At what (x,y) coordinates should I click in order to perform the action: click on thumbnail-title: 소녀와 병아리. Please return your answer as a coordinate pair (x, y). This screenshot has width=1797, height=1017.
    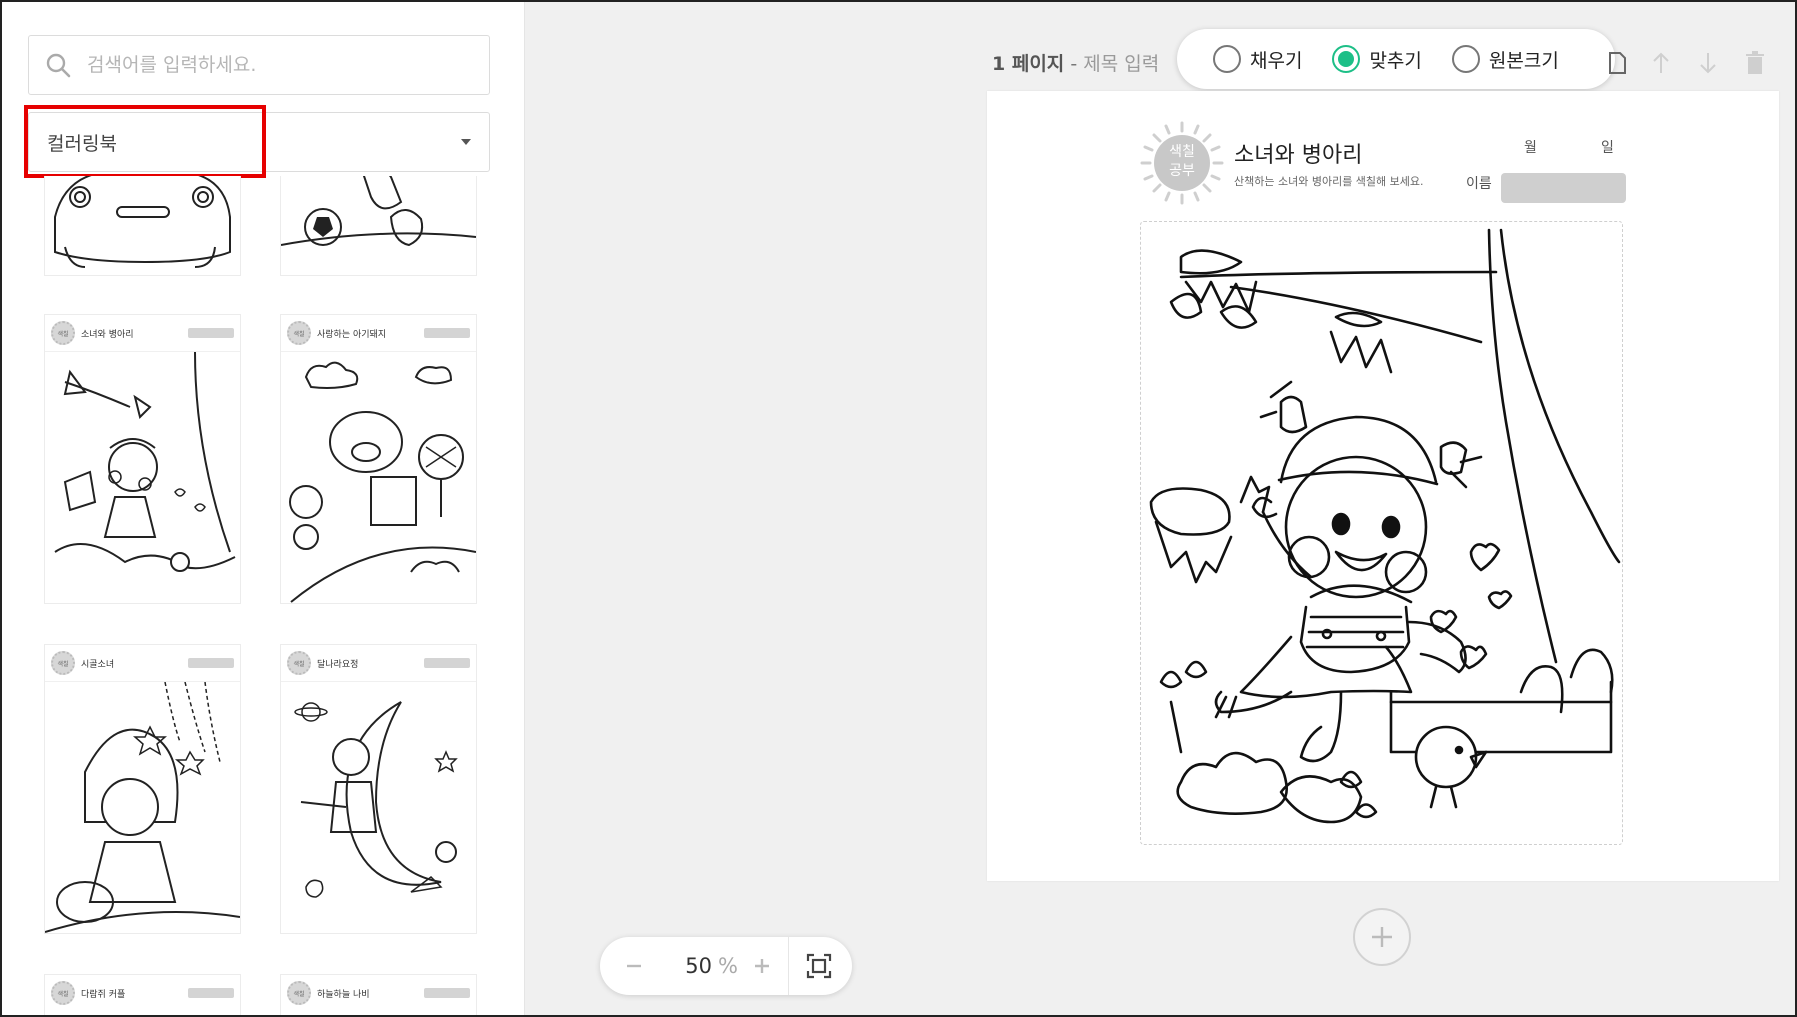
    Looking at the image, I should click on (107, 334).